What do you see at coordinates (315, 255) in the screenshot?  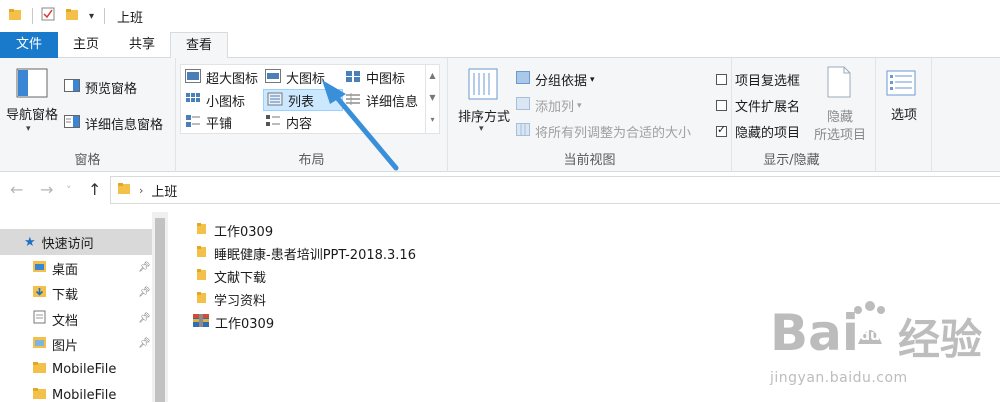 I see `file-name: 睡眠健康-患者培训PPT-2018.3.16` at bounding box center [315, 255].